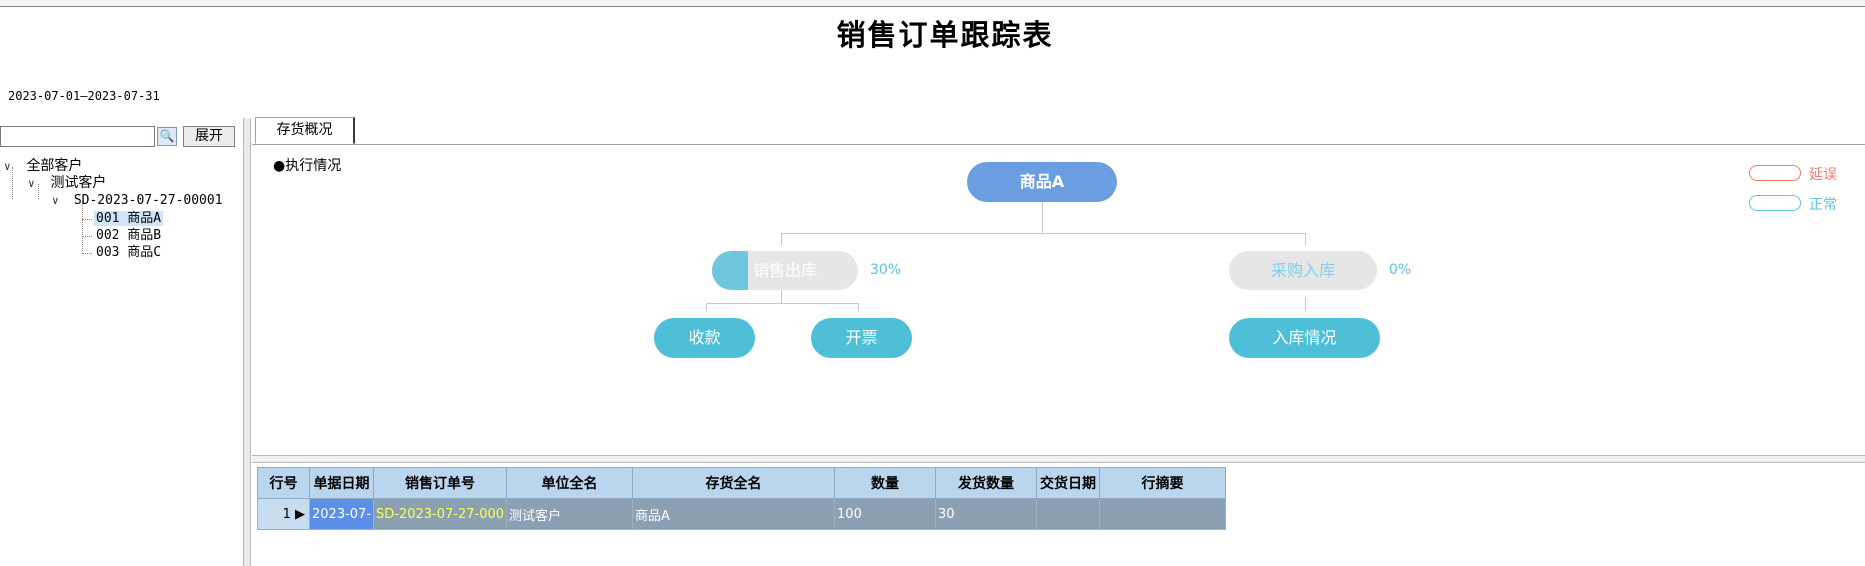 The image size is (1865, 566). Describe the element at coordinates (283, 483) in the screenshot. I see `column-header: 行号` at that location.